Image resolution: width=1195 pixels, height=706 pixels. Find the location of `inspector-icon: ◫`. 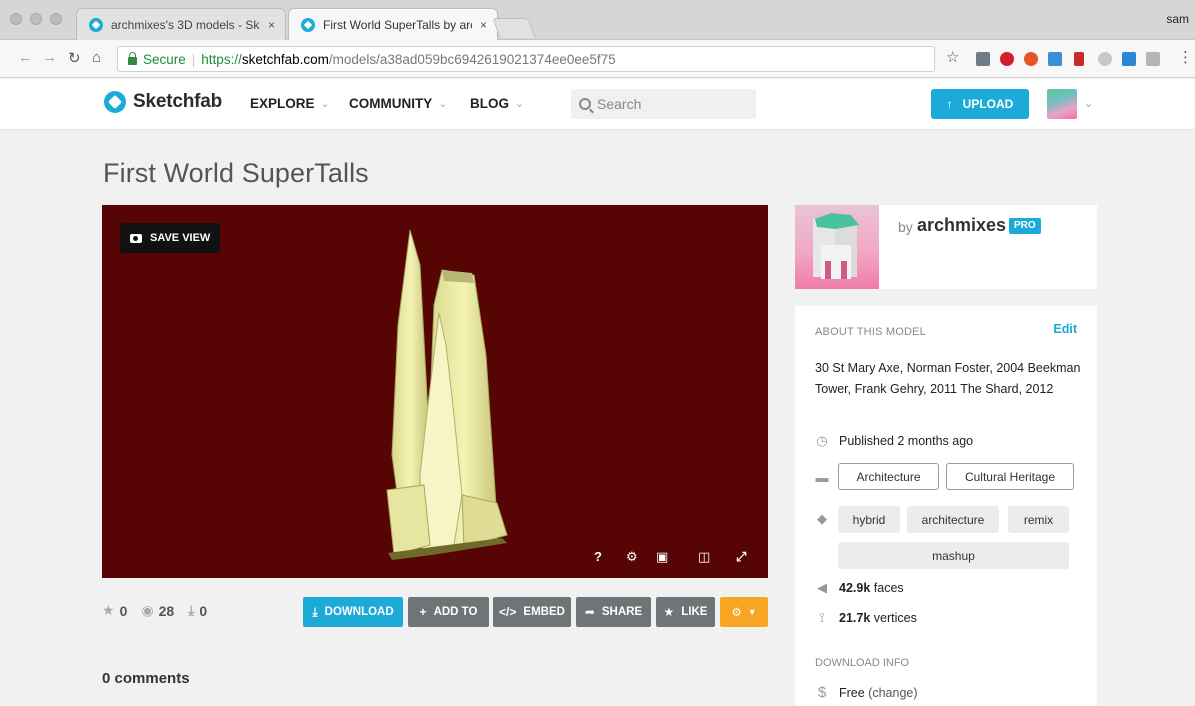

inspector-icon: ◫ is located at coordinates (704, 557).